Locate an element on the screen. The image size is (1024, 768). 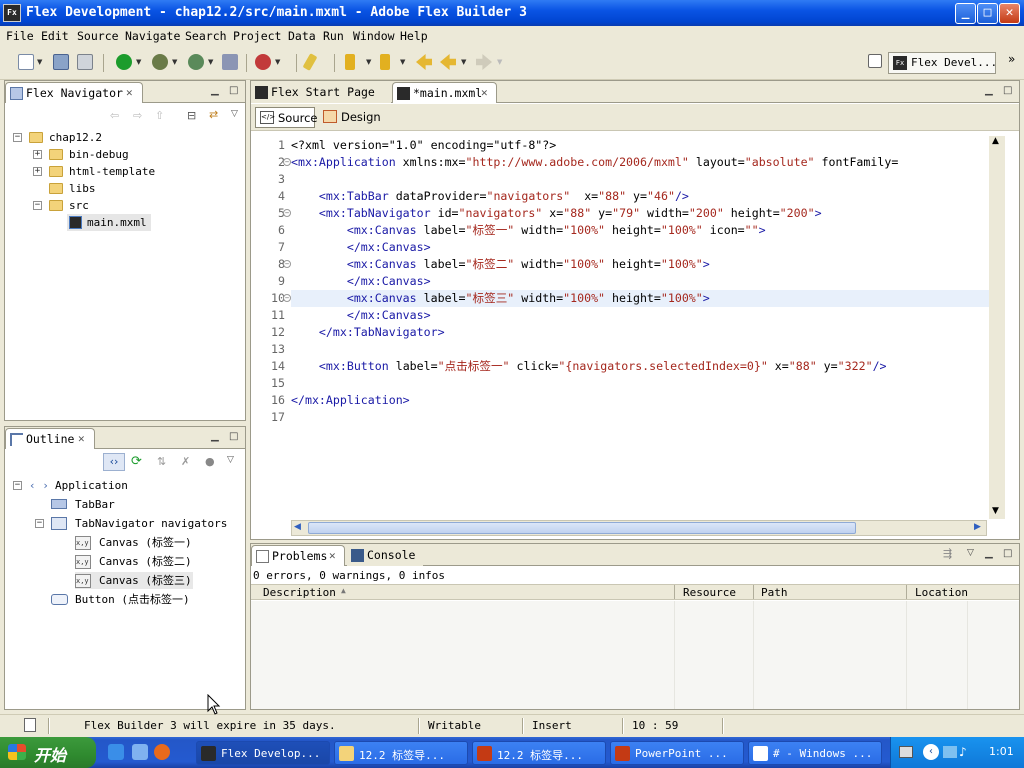
tab-console: Console is located at coordinates (385, 555).